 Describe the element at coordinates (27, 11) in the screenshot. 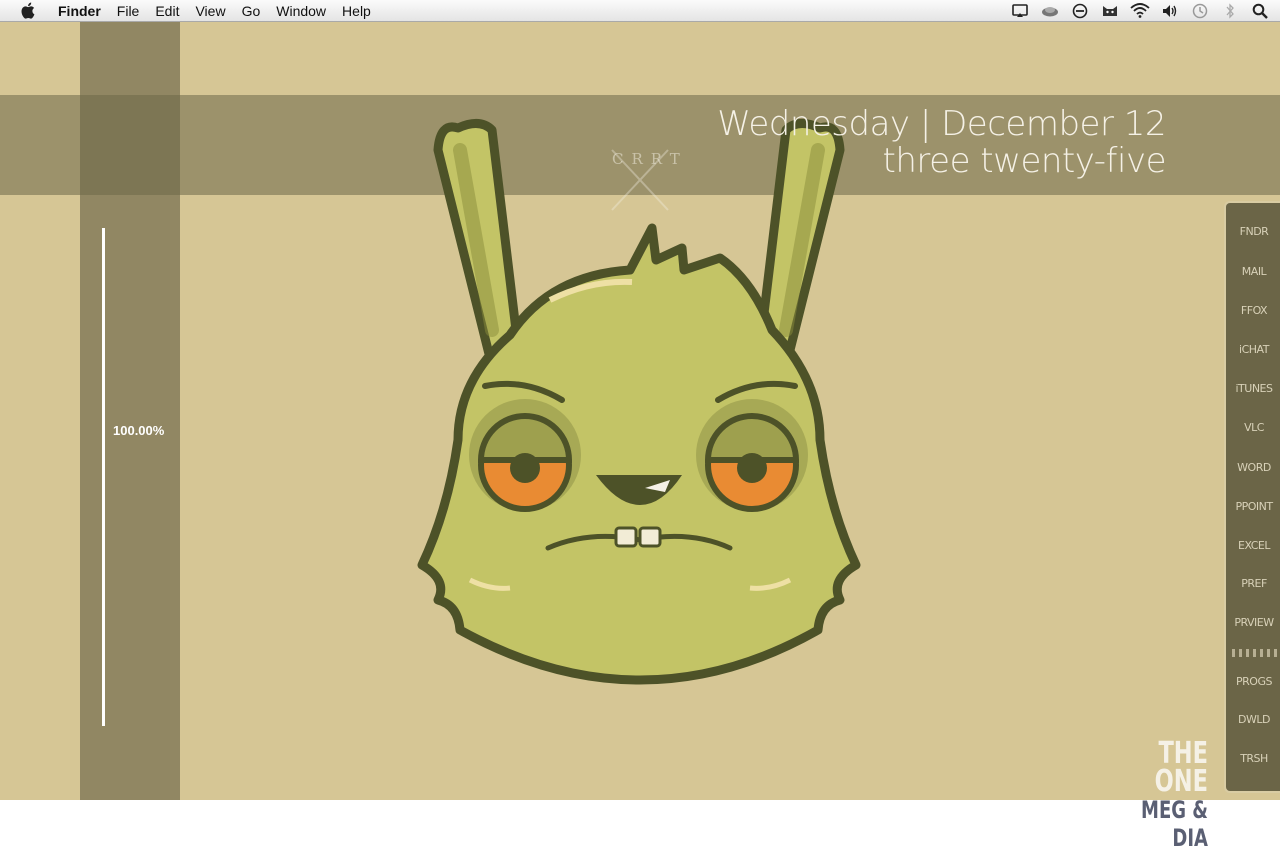

I see `apple-menu-icon` at that location.